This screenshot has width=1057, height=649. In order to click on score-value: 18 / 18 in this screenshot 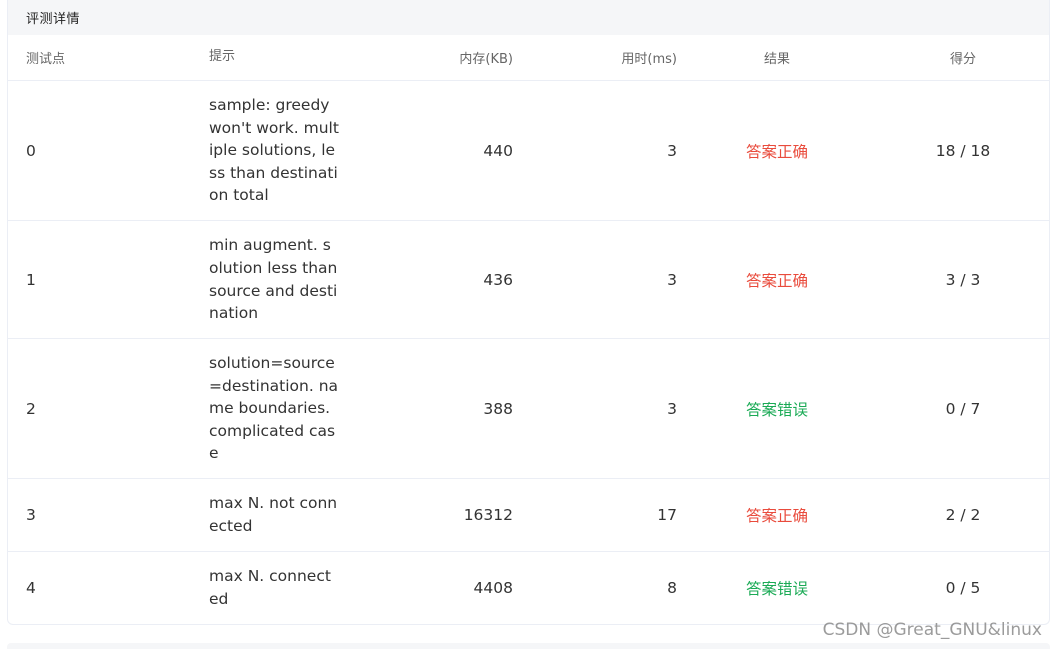, I will do `click(963, 150)`.